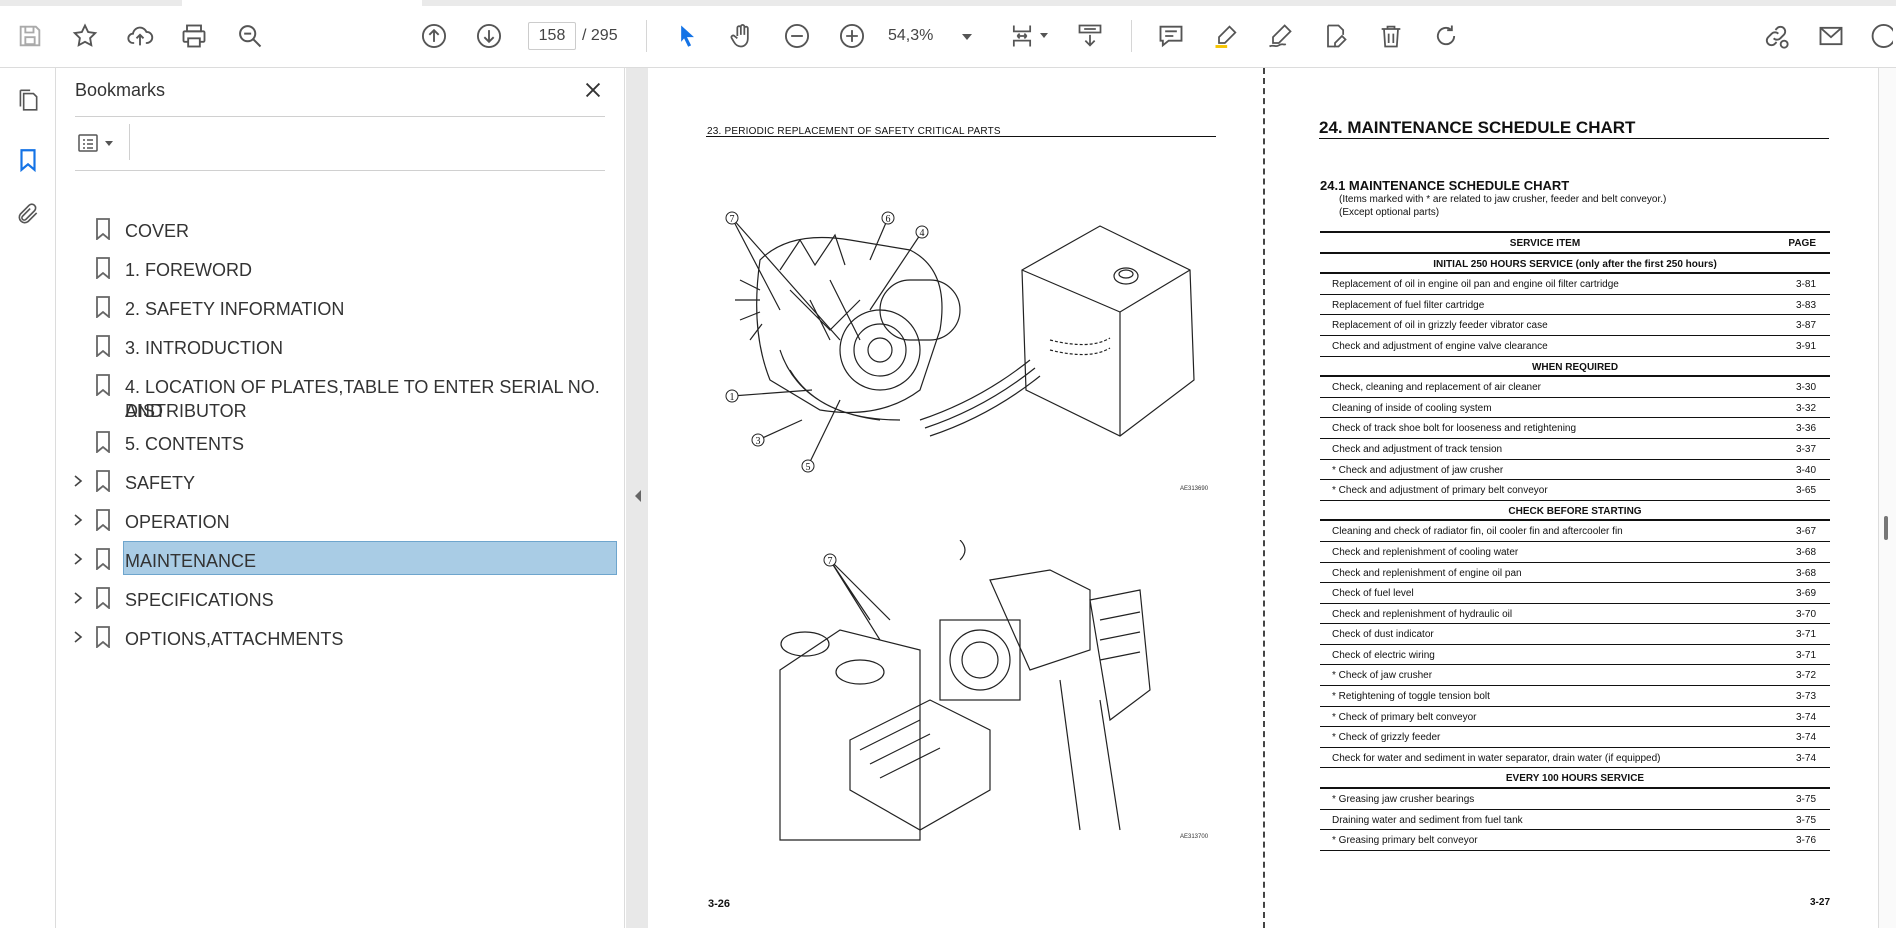 The width and height of the screenshot is (1896, 928). Describe the element at coordinates (1805, 697) in the screenshot. I see `page-ref: 3-73` at that location.